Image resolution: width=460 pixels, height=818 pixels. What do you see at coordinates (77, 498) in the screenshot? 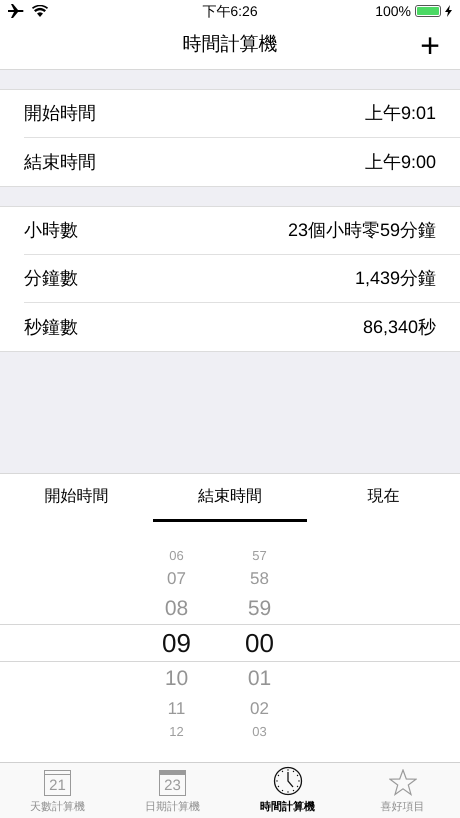
I see `segment-tab: 開始時間` at bounding box center [77, 498].